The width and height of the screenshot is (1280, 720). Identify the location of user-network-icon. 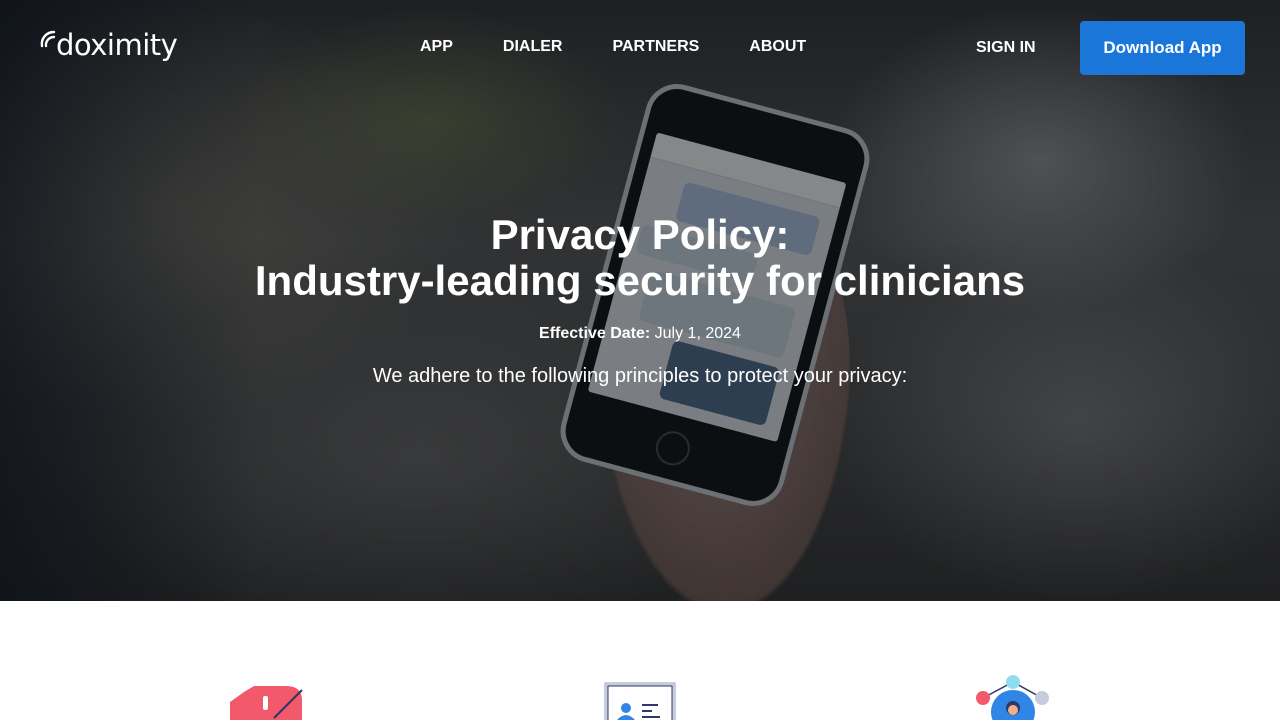
(1012, 697).